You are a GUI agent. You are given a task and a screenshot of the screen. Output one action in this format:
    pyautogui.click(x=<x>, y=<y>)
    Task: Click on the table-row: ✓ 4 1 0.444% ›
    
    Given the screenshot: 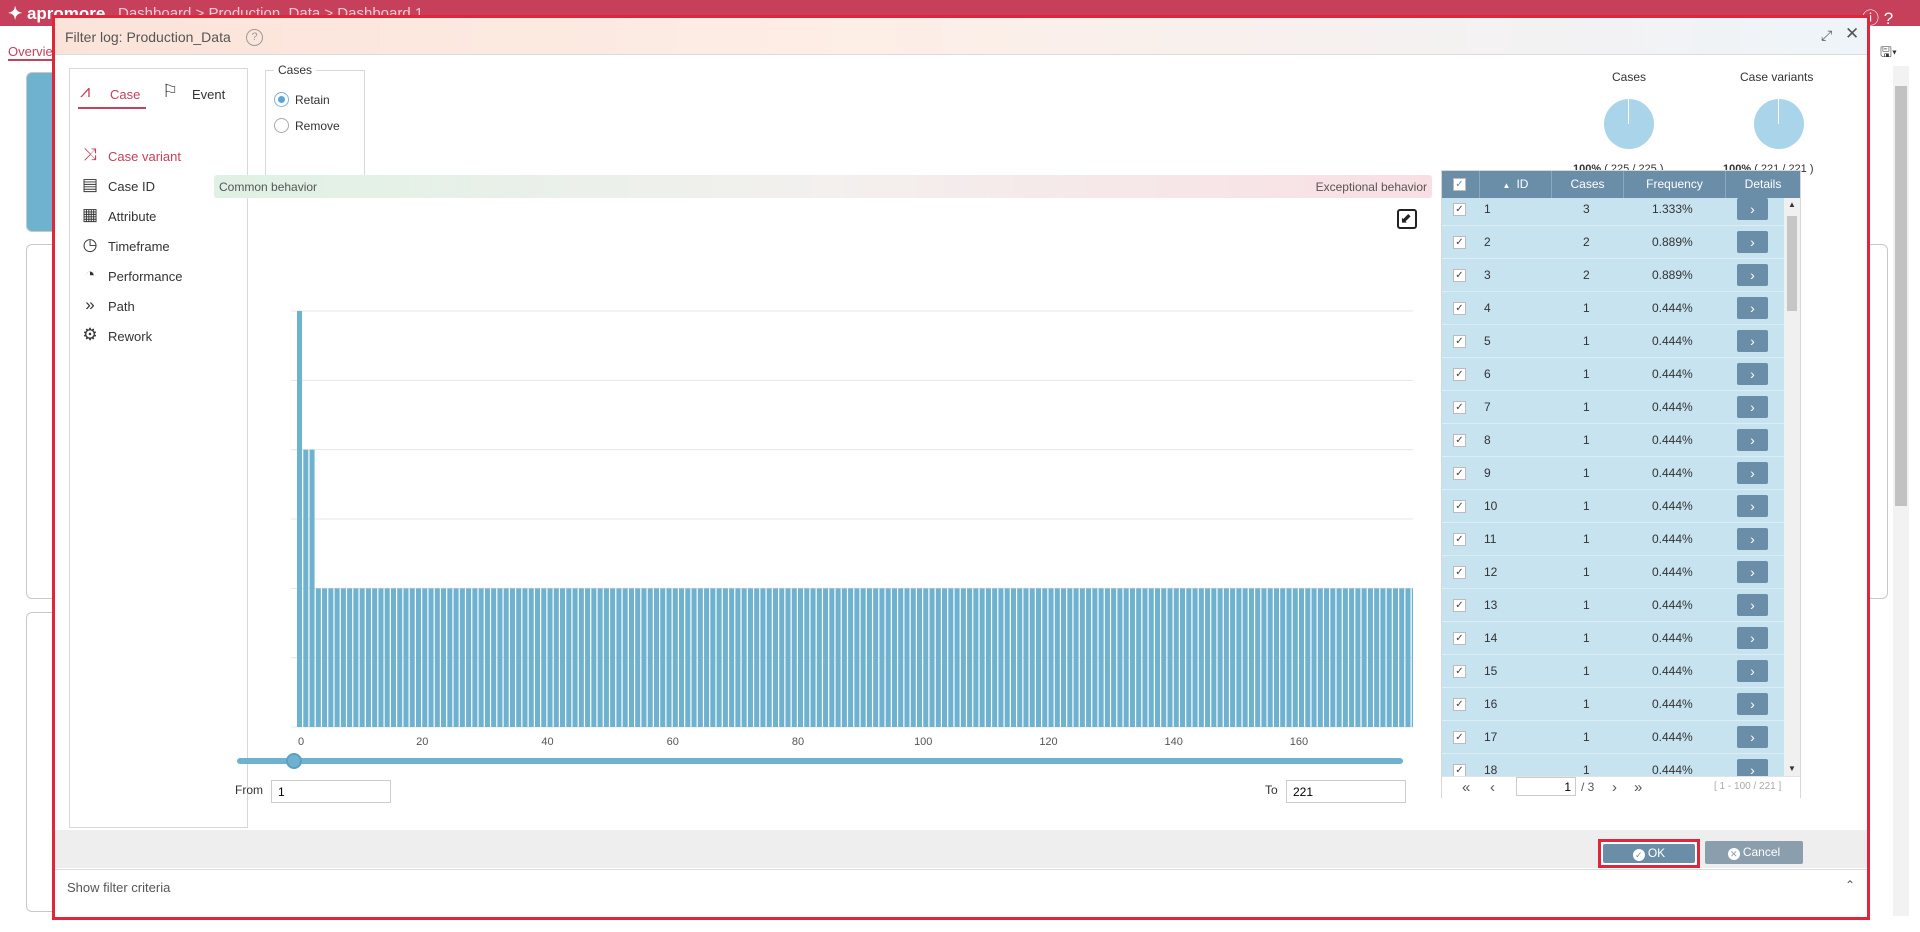 What is the action you would take?
    pyautogui.click(x=1613, y=308)
    